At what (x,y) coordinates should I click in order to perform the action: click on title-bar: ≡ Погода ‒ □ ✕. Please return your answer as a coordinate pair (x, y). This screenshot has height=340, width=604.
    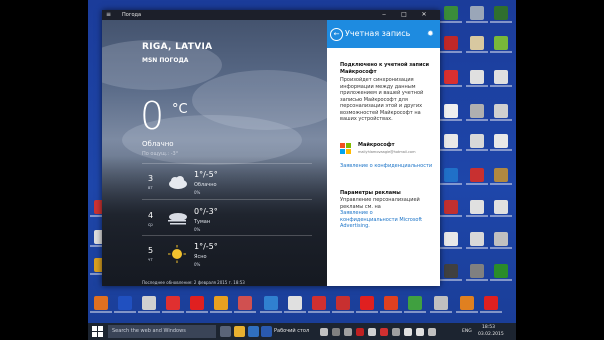
    Looking at the image, I should click on (271, 15).